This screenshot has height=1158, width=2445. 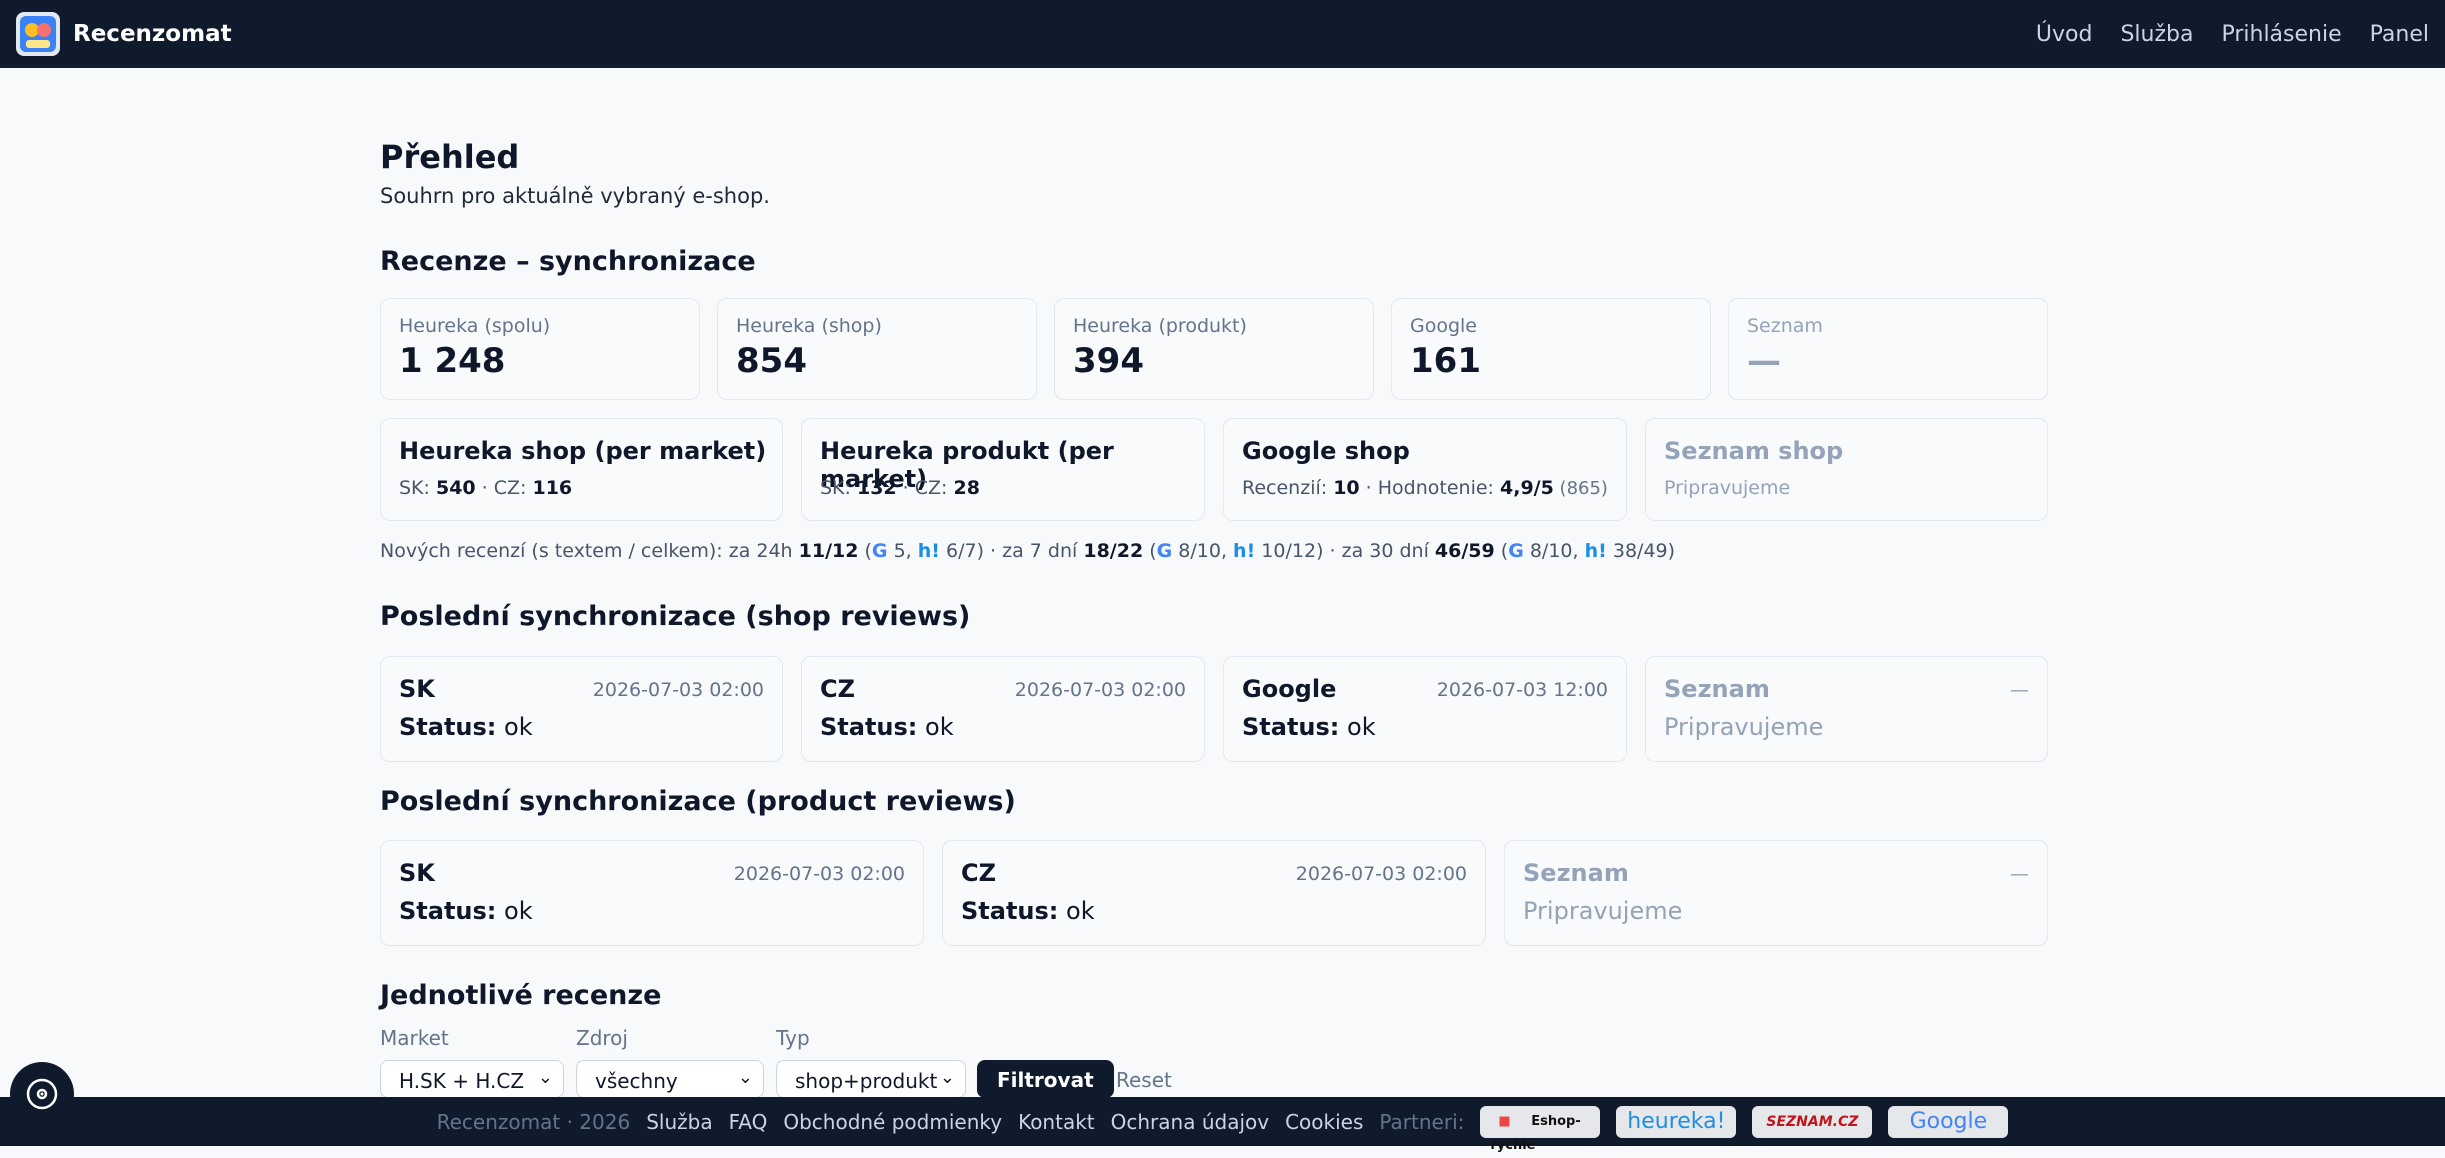 I want to click on shop-sync-card-cz: CZ 2026-07-03 02:00 Status: ok, so click(x=1003, y=709).